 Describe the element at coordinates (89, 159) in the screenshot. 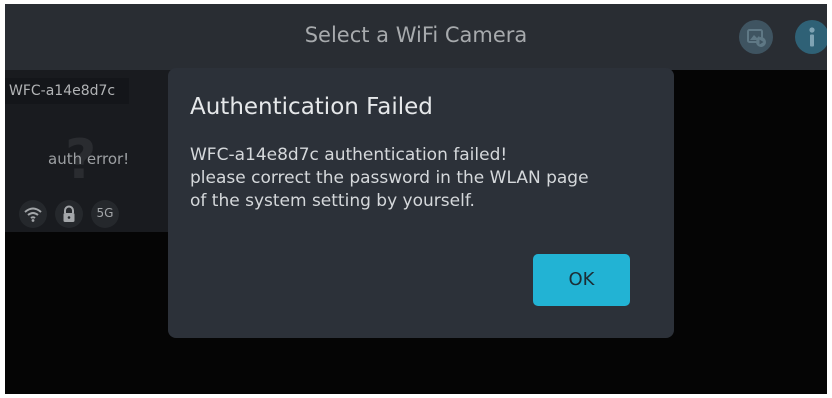

I see `camera-status: auth error!` at that location.